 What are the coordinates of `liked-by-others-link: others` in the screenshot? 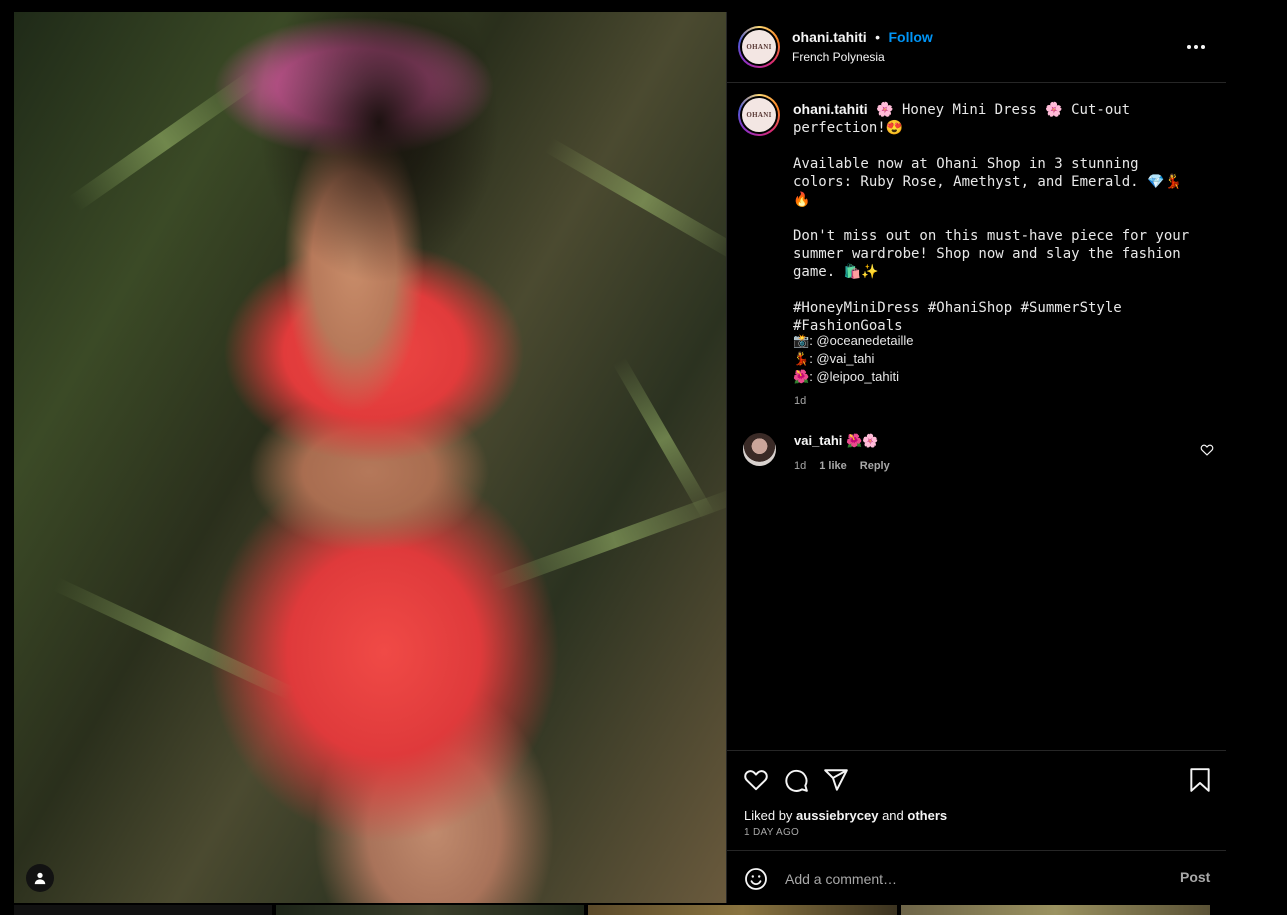 It's located at (927, 815).